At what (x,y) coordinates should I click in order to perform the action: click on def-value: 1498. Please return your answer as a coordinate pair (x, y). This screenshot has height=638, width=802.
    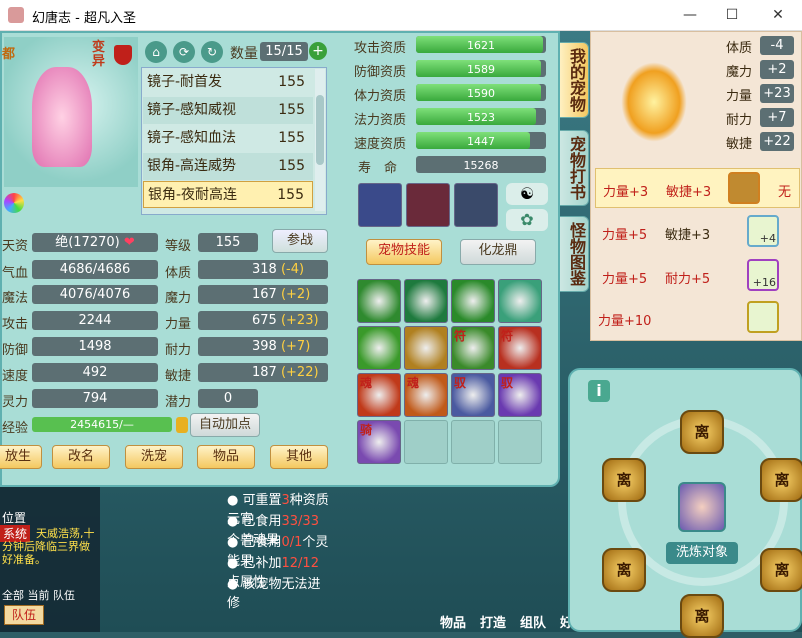
    Looking at the image, I should click on (95, 346).